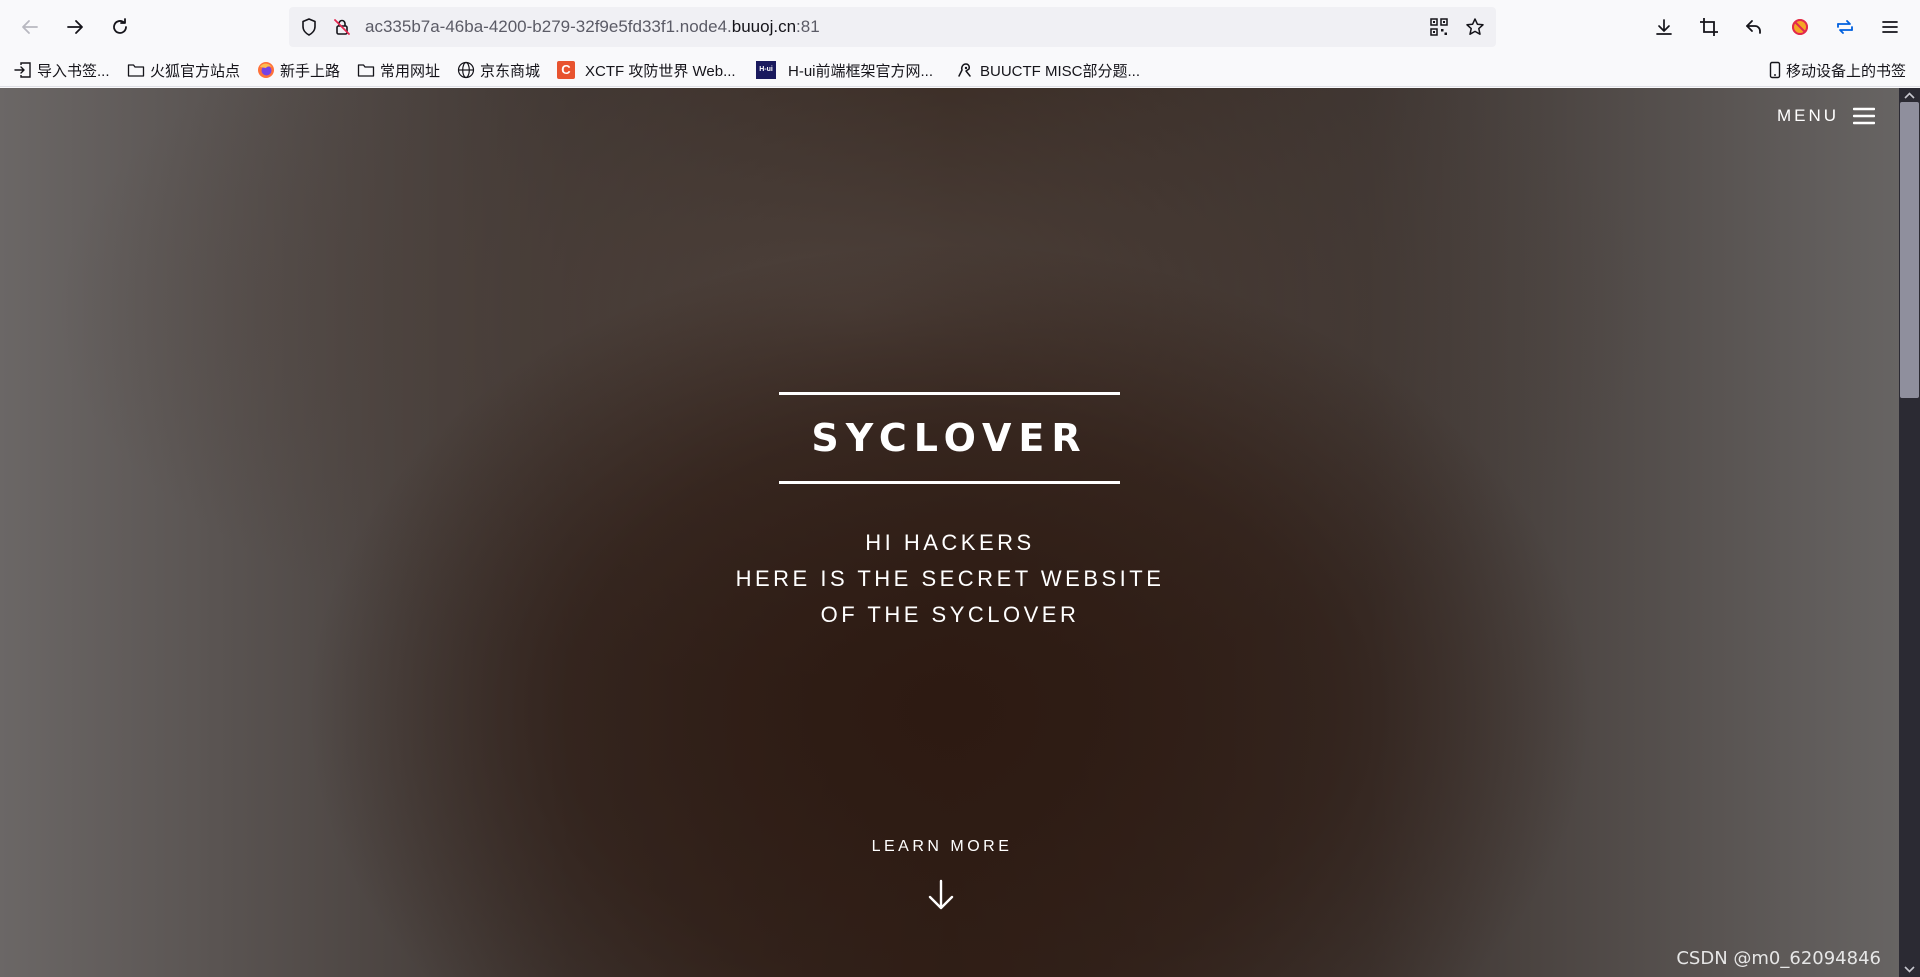  What do you see at coordinates (1439, 27) in the screenshot?
I see `qr-code-icon` at bounding box center [1439, 27].